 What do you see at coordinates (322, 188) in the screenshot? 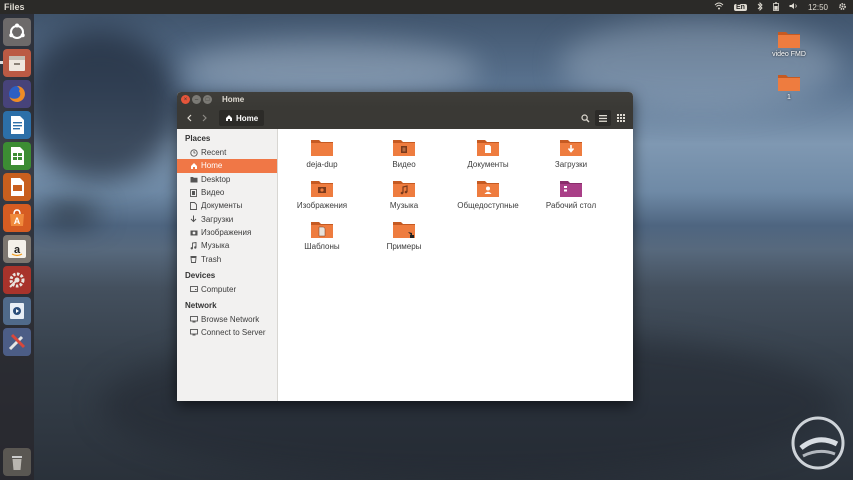
I see `pictures-folder-icon` at bounding box center [322, 188].